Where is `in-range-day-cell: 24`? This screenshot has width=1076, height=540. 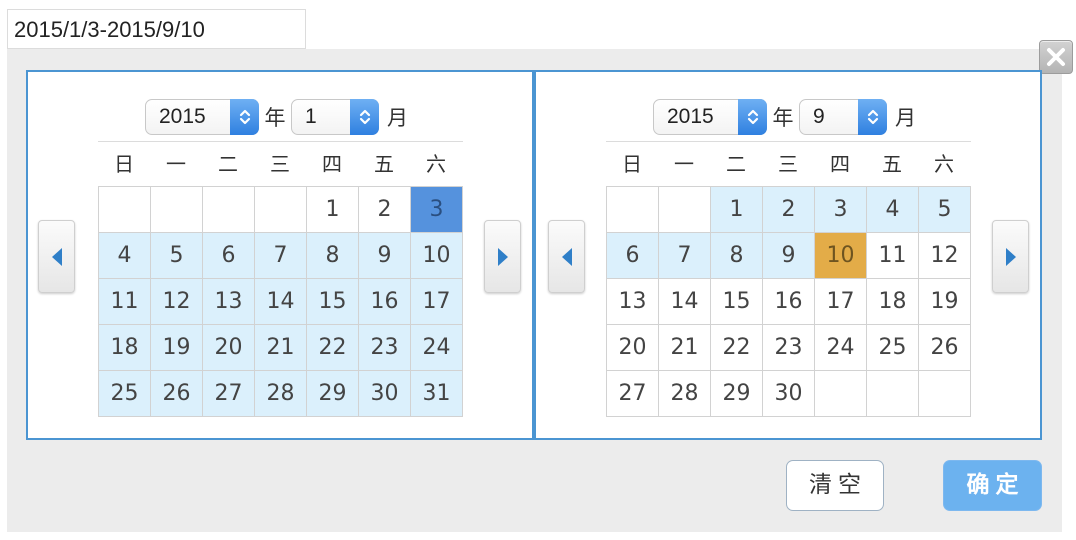 in-range-day-cell: 24 is located at coordinates (436, 347).